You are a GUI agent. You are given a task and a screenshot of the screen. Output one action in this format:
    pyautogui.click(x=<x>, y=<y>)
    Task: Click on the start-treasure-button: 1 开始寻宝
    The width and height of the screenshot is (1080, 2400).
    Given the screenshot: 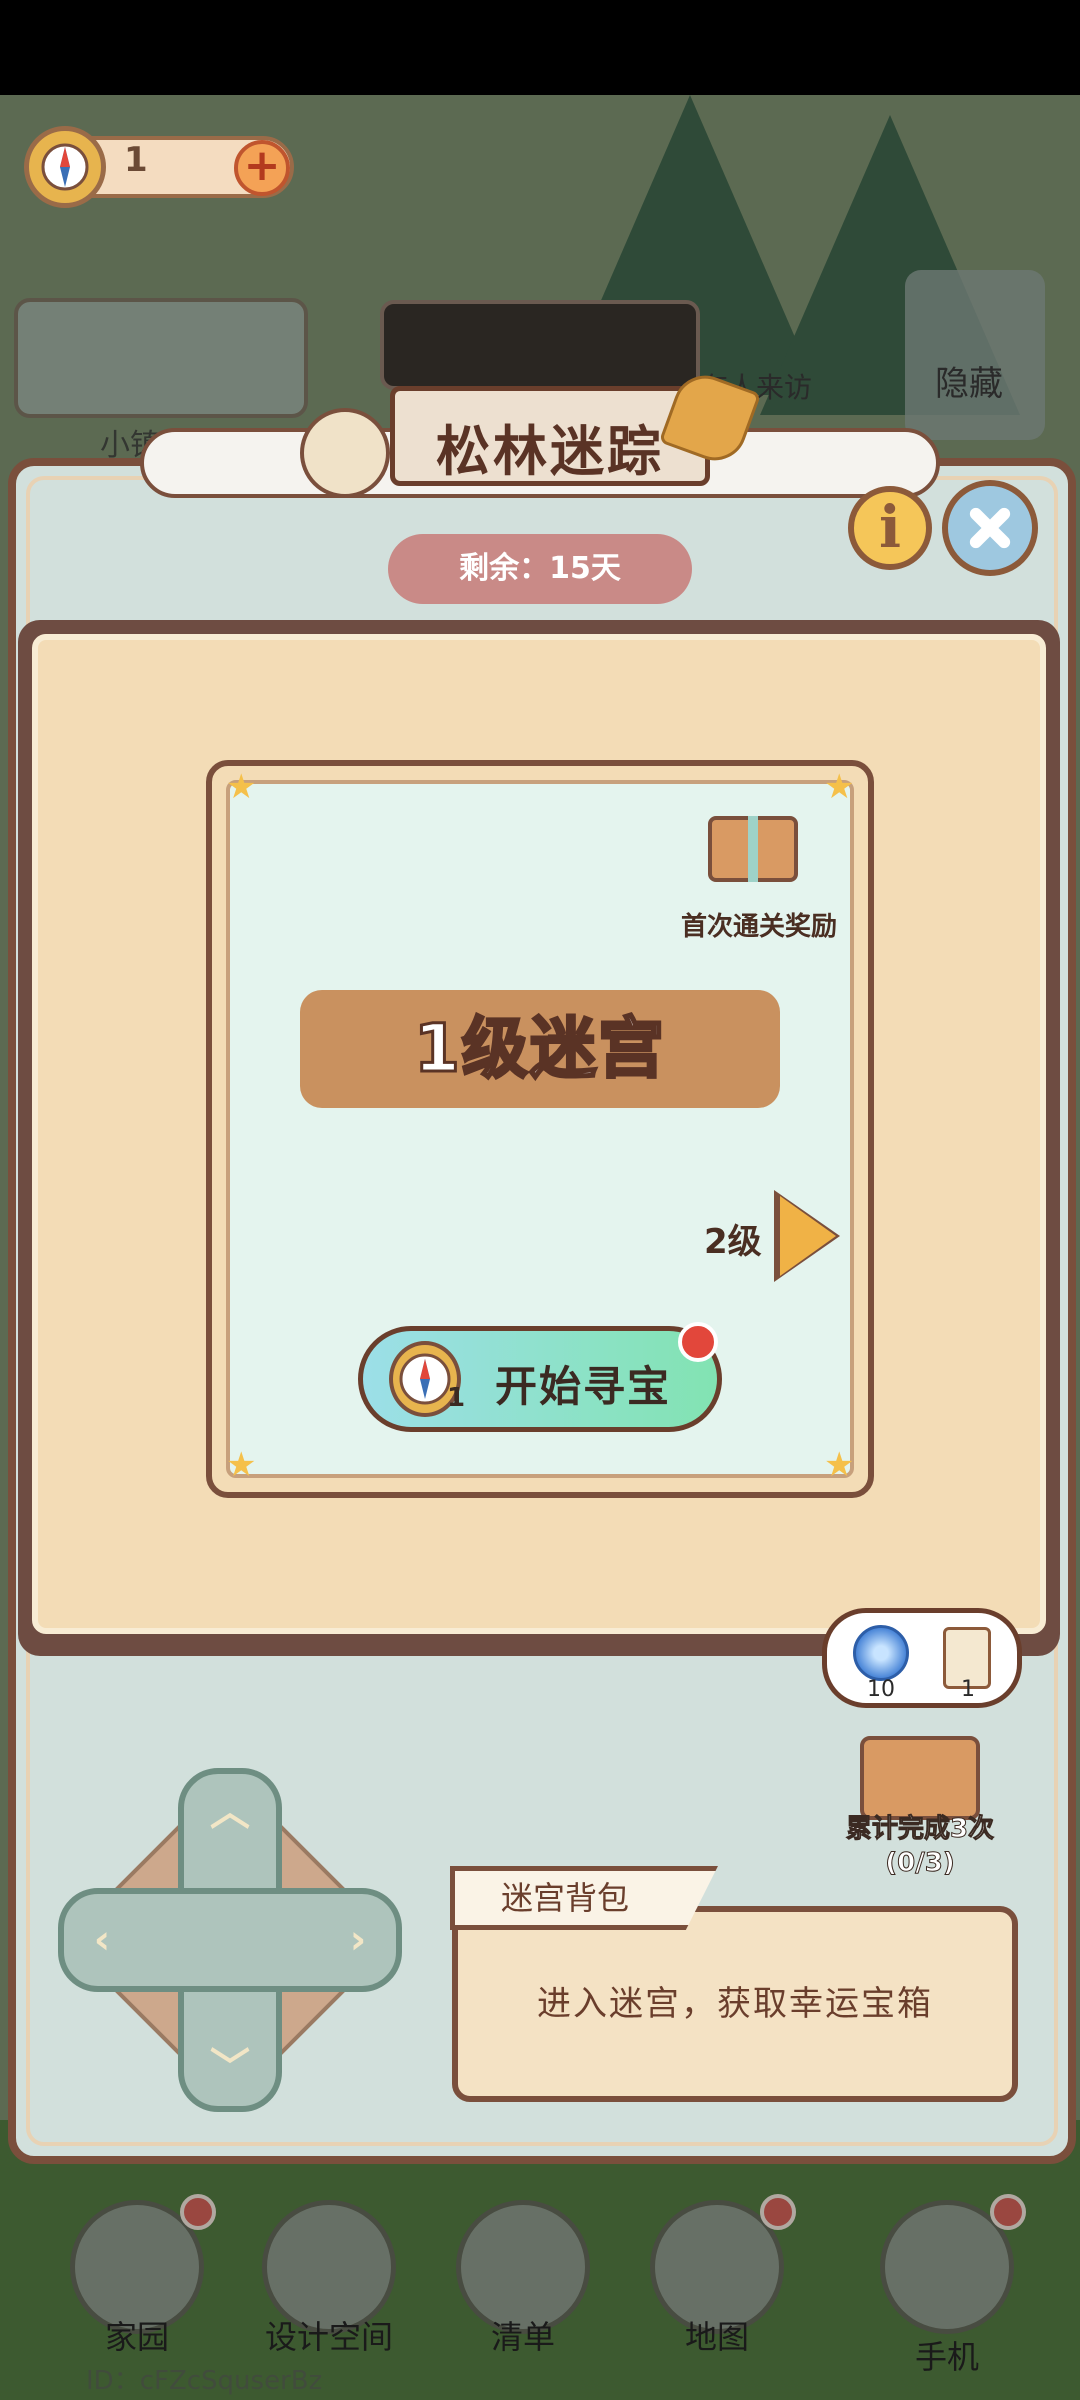 What is the action you would take?
    pyautogui.click(x=540, y=1379)
    